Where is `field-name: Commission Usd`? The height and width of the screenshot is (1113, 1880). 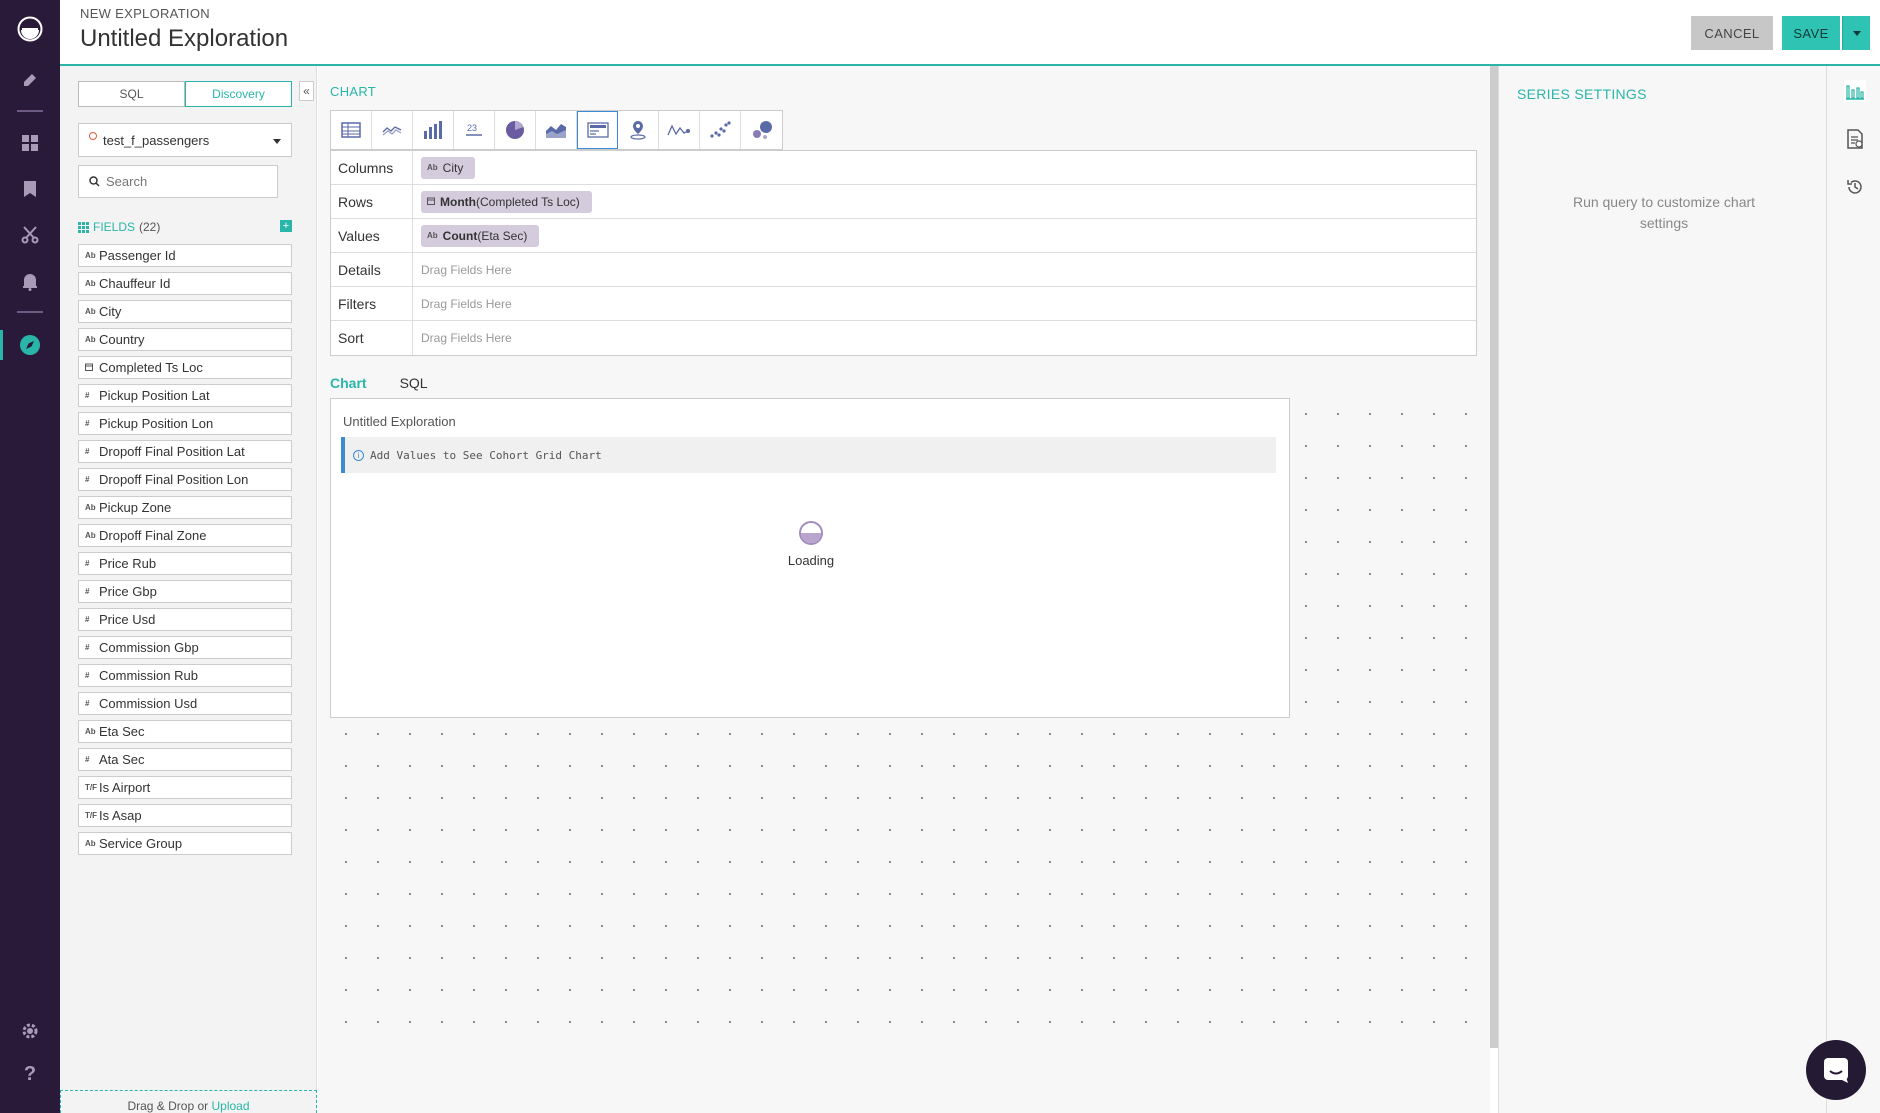 field-name: Commission Usd is located at coordinates (148, 703).